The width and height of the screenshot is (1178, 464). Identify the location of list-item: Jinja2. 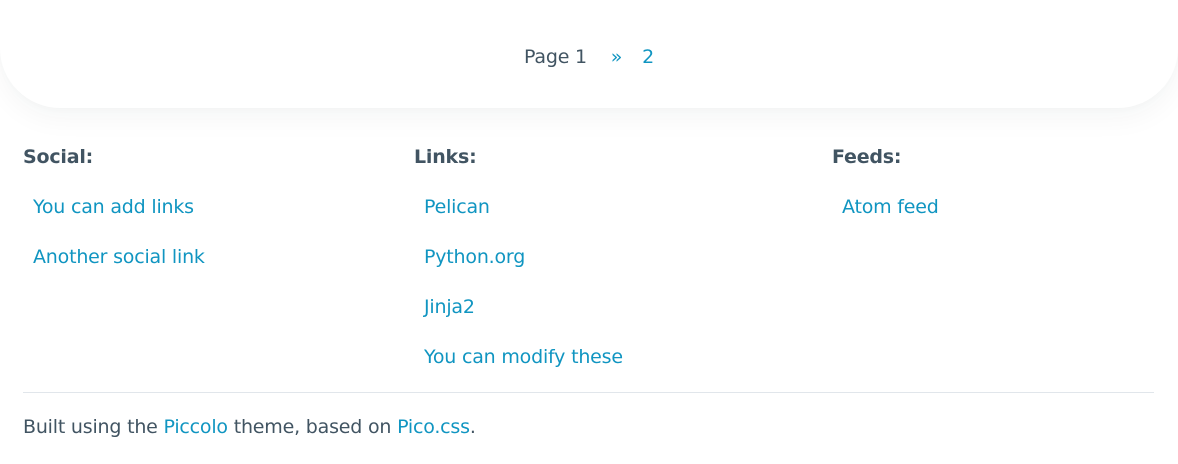
(523, 320).